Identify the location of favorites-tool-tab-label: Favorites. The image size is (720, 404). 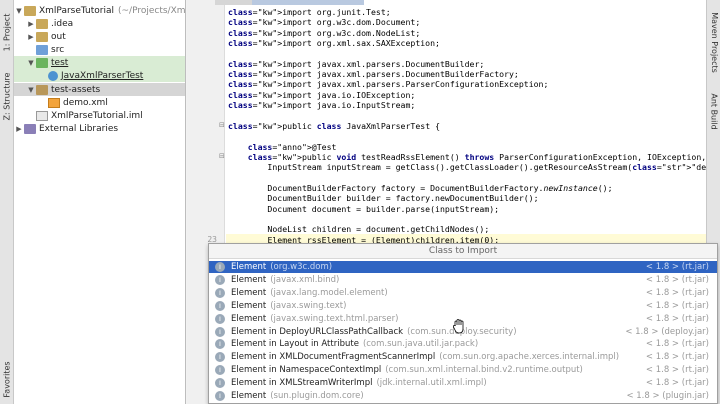
(7, 379).